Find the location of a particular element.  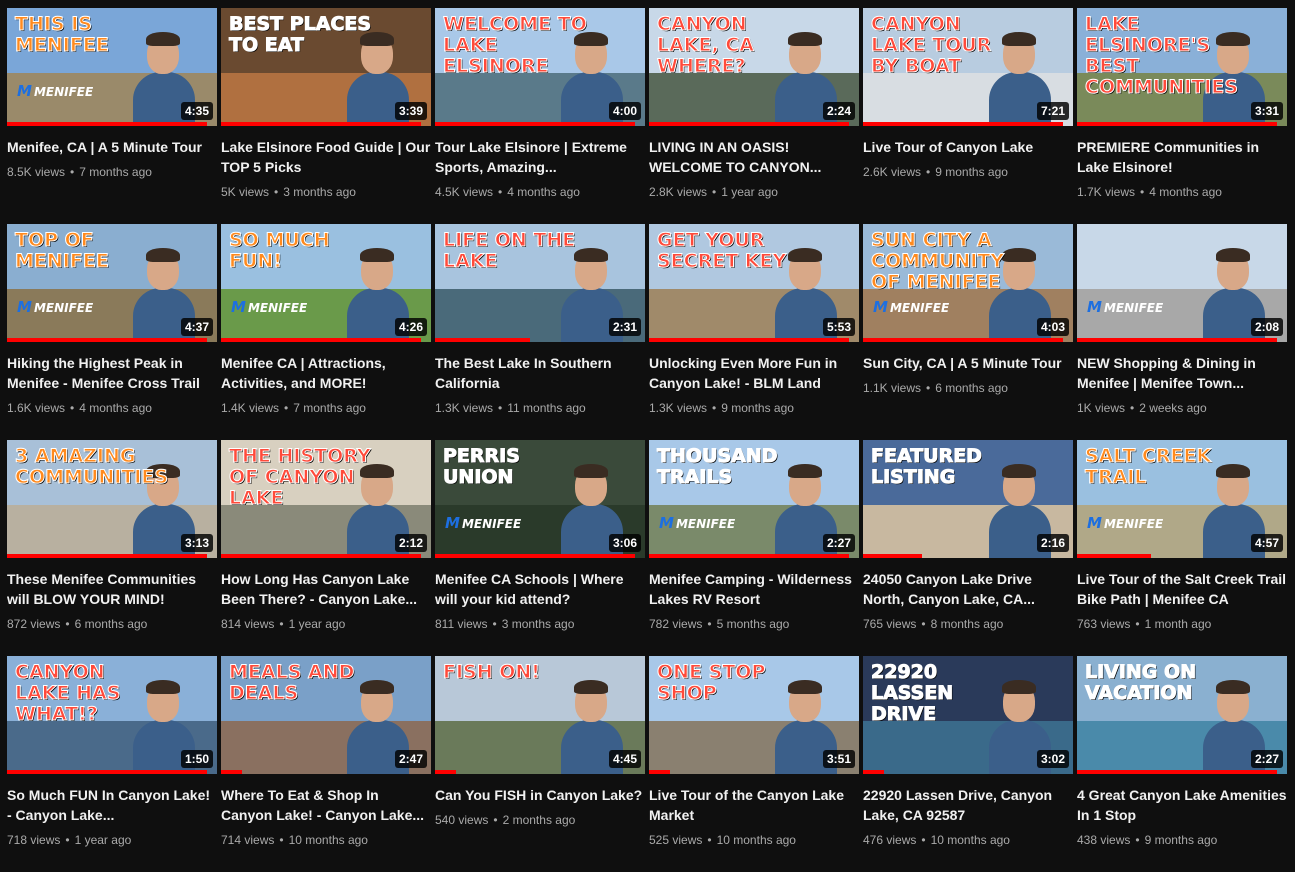

logo-m-icon: M is located at coordinates (452, 523).